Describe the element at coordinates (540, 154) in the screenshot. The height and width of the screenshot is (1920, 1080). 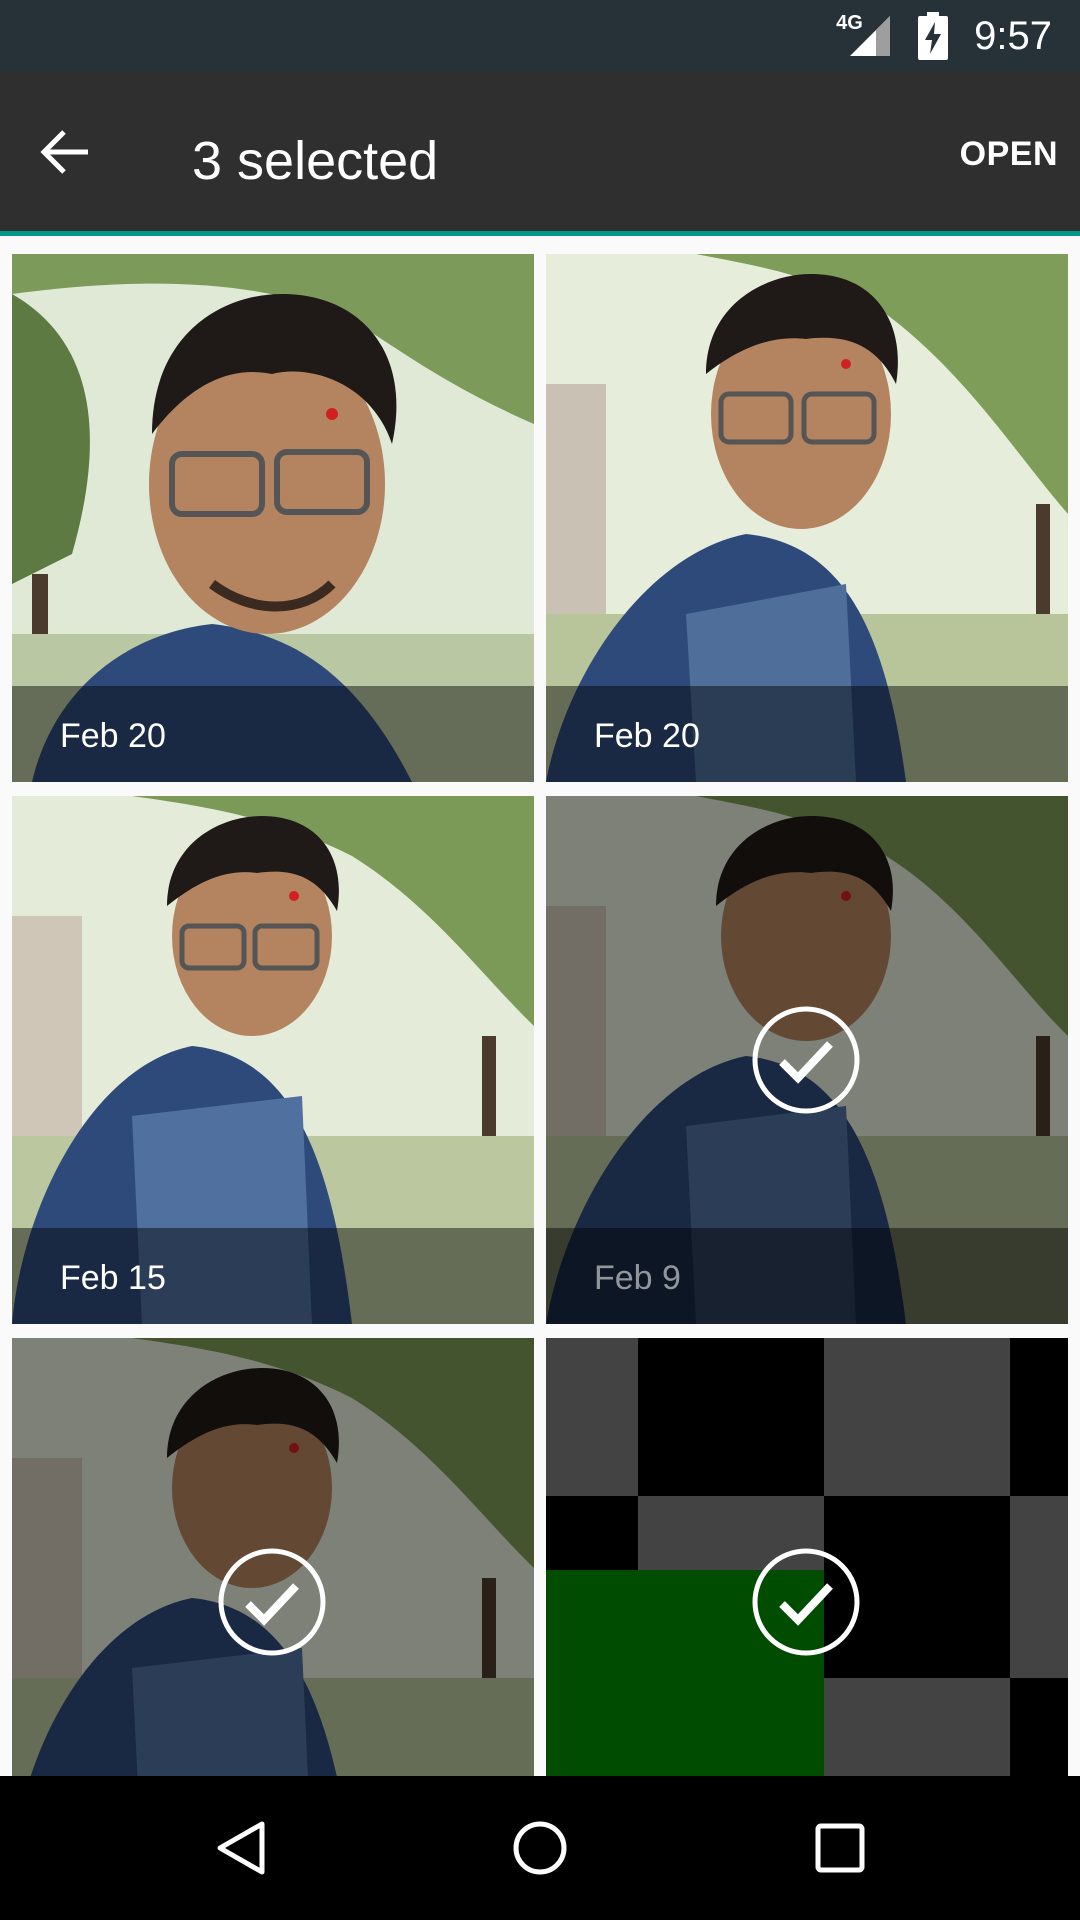
I see `action-bar: 3 selected OPEN` at that location.